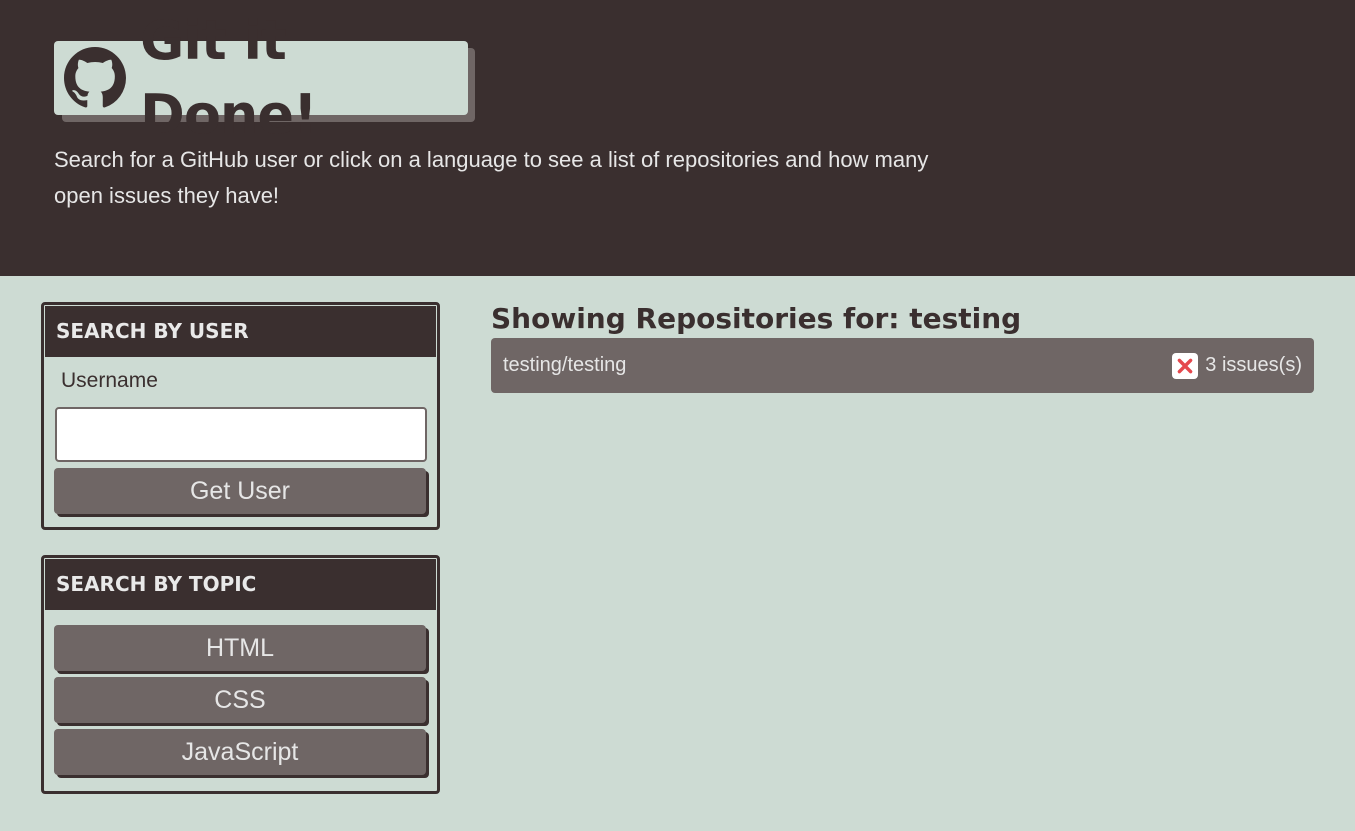  I want to click on topic-button-html: HTML, so click(240, 648).